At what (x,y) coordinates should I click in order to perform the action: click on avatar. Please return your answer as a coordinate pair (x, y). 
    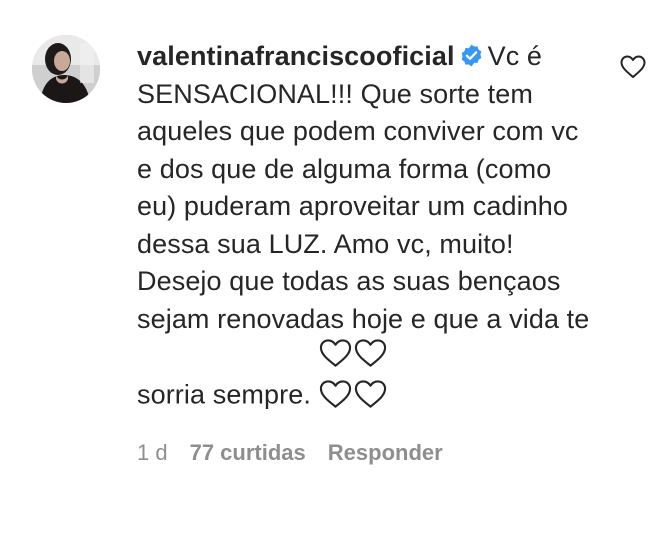
    Looking at the image, I should click on (66, 69).